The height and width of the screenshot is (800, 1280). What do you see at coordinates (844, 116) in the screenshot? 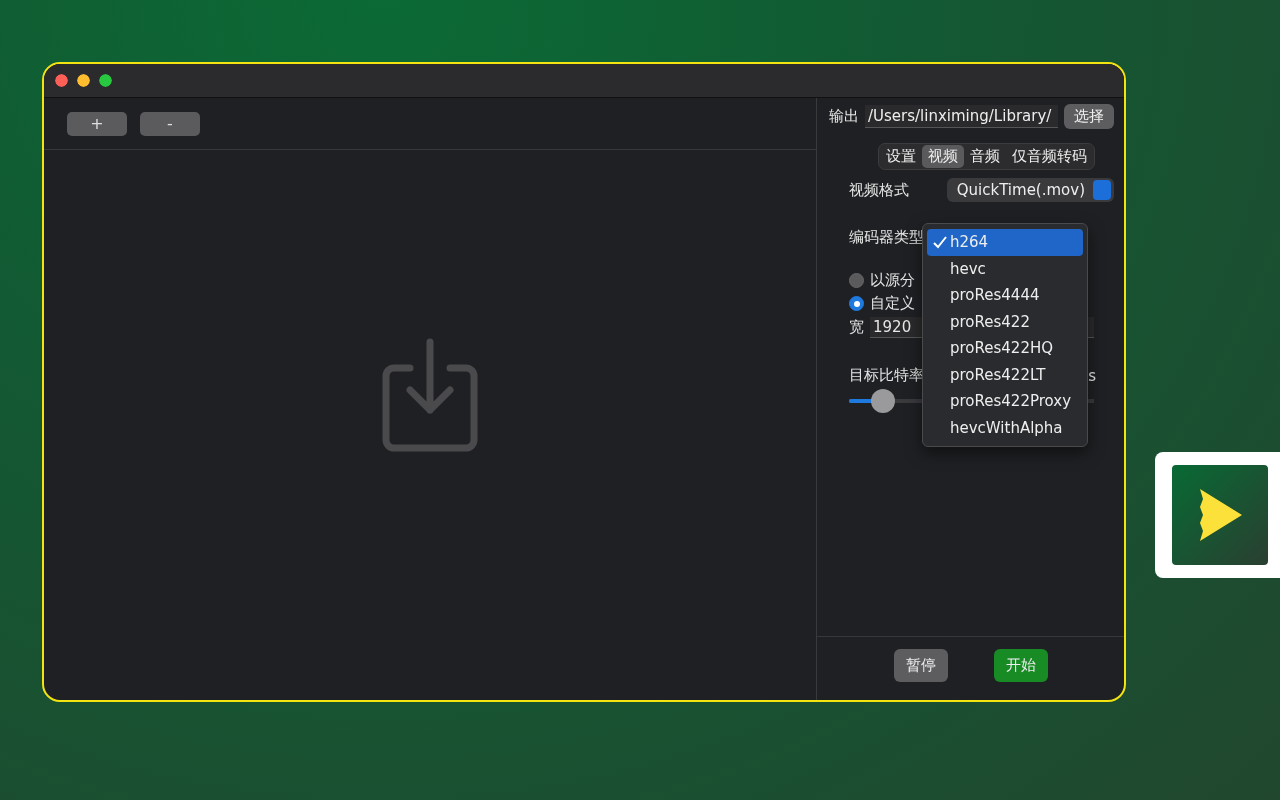
I see `output-label: 输出` at bounding box center [844, 116].